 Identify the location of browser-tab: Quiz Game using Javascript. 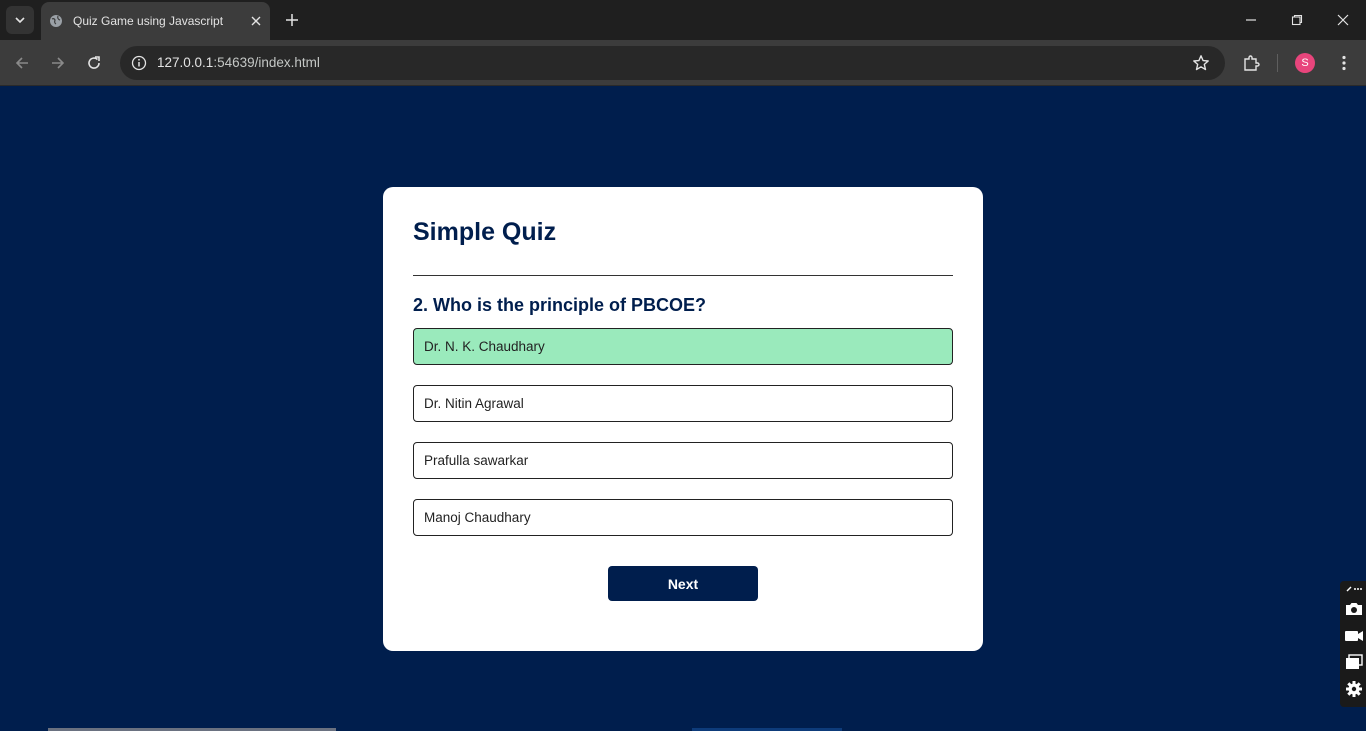
(155, 21).